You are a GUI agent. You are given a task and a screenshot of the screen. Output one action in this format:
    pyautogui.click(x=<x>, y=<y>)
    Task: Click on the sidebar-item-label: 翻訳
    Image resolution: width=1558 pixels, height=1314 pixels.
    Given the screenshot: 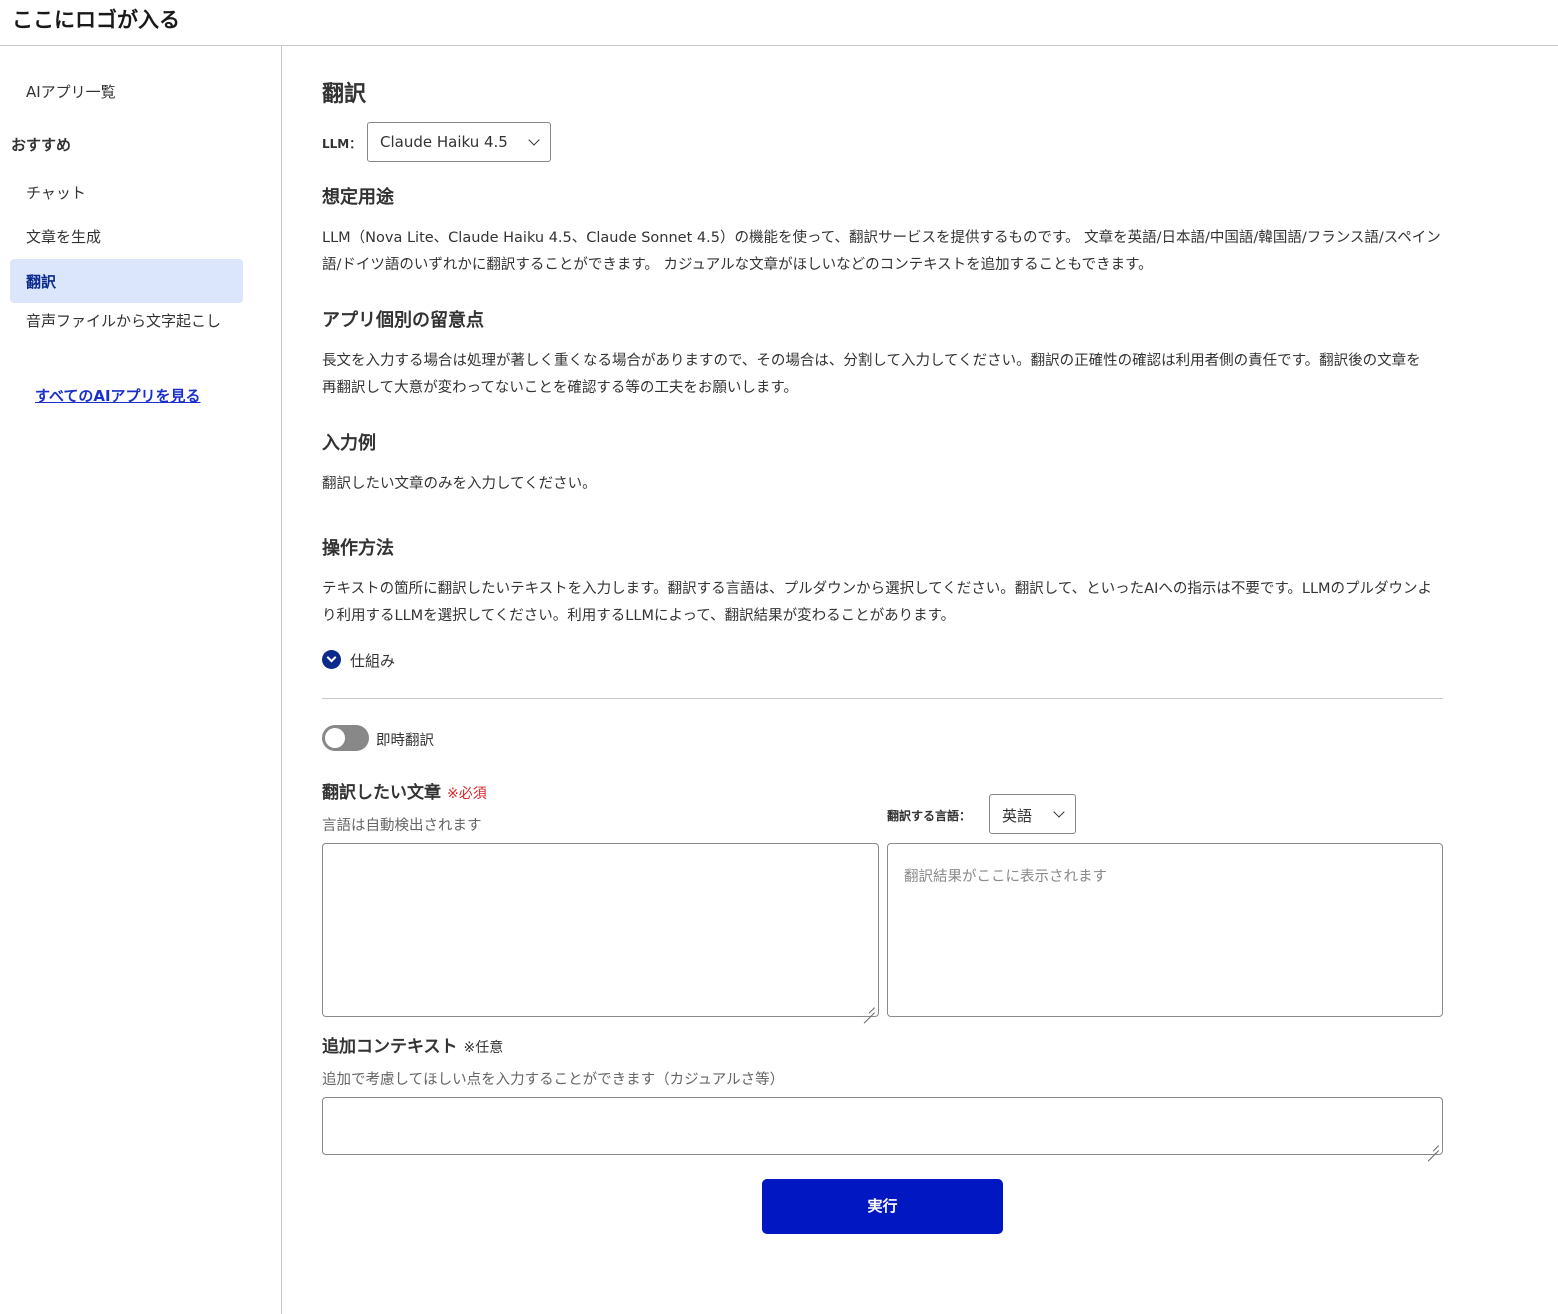 What is the action you would take?
    pyautogui.click(x=41, y=282)
    